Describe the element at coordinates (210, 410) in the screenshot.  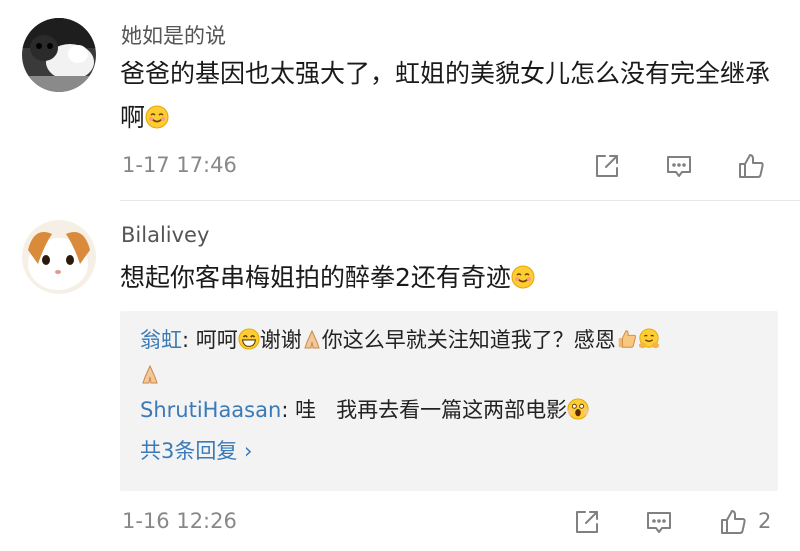
I see `reply-author: ShrutiHaasan` at that location.